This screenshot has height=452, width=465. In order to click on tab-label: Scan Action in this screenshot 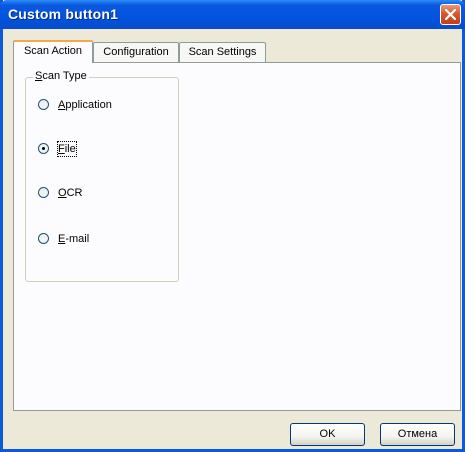, I will do `click(53, 51)`.